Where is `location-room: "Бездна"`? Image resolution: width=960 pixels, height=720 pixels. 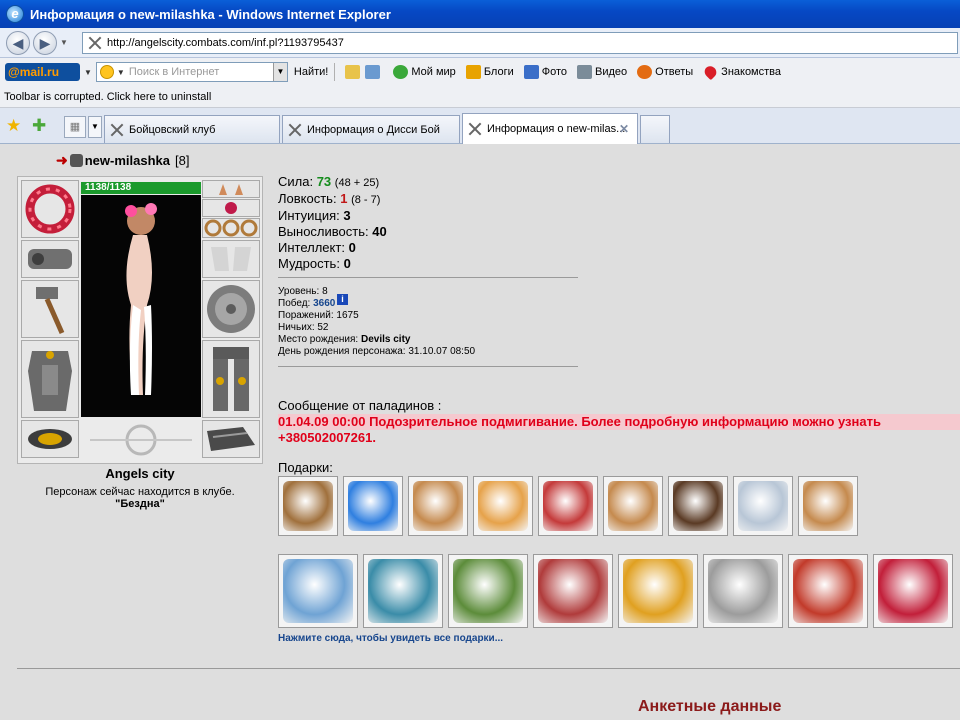 location-room: "Бездна" is located at coordinates (140, 504).